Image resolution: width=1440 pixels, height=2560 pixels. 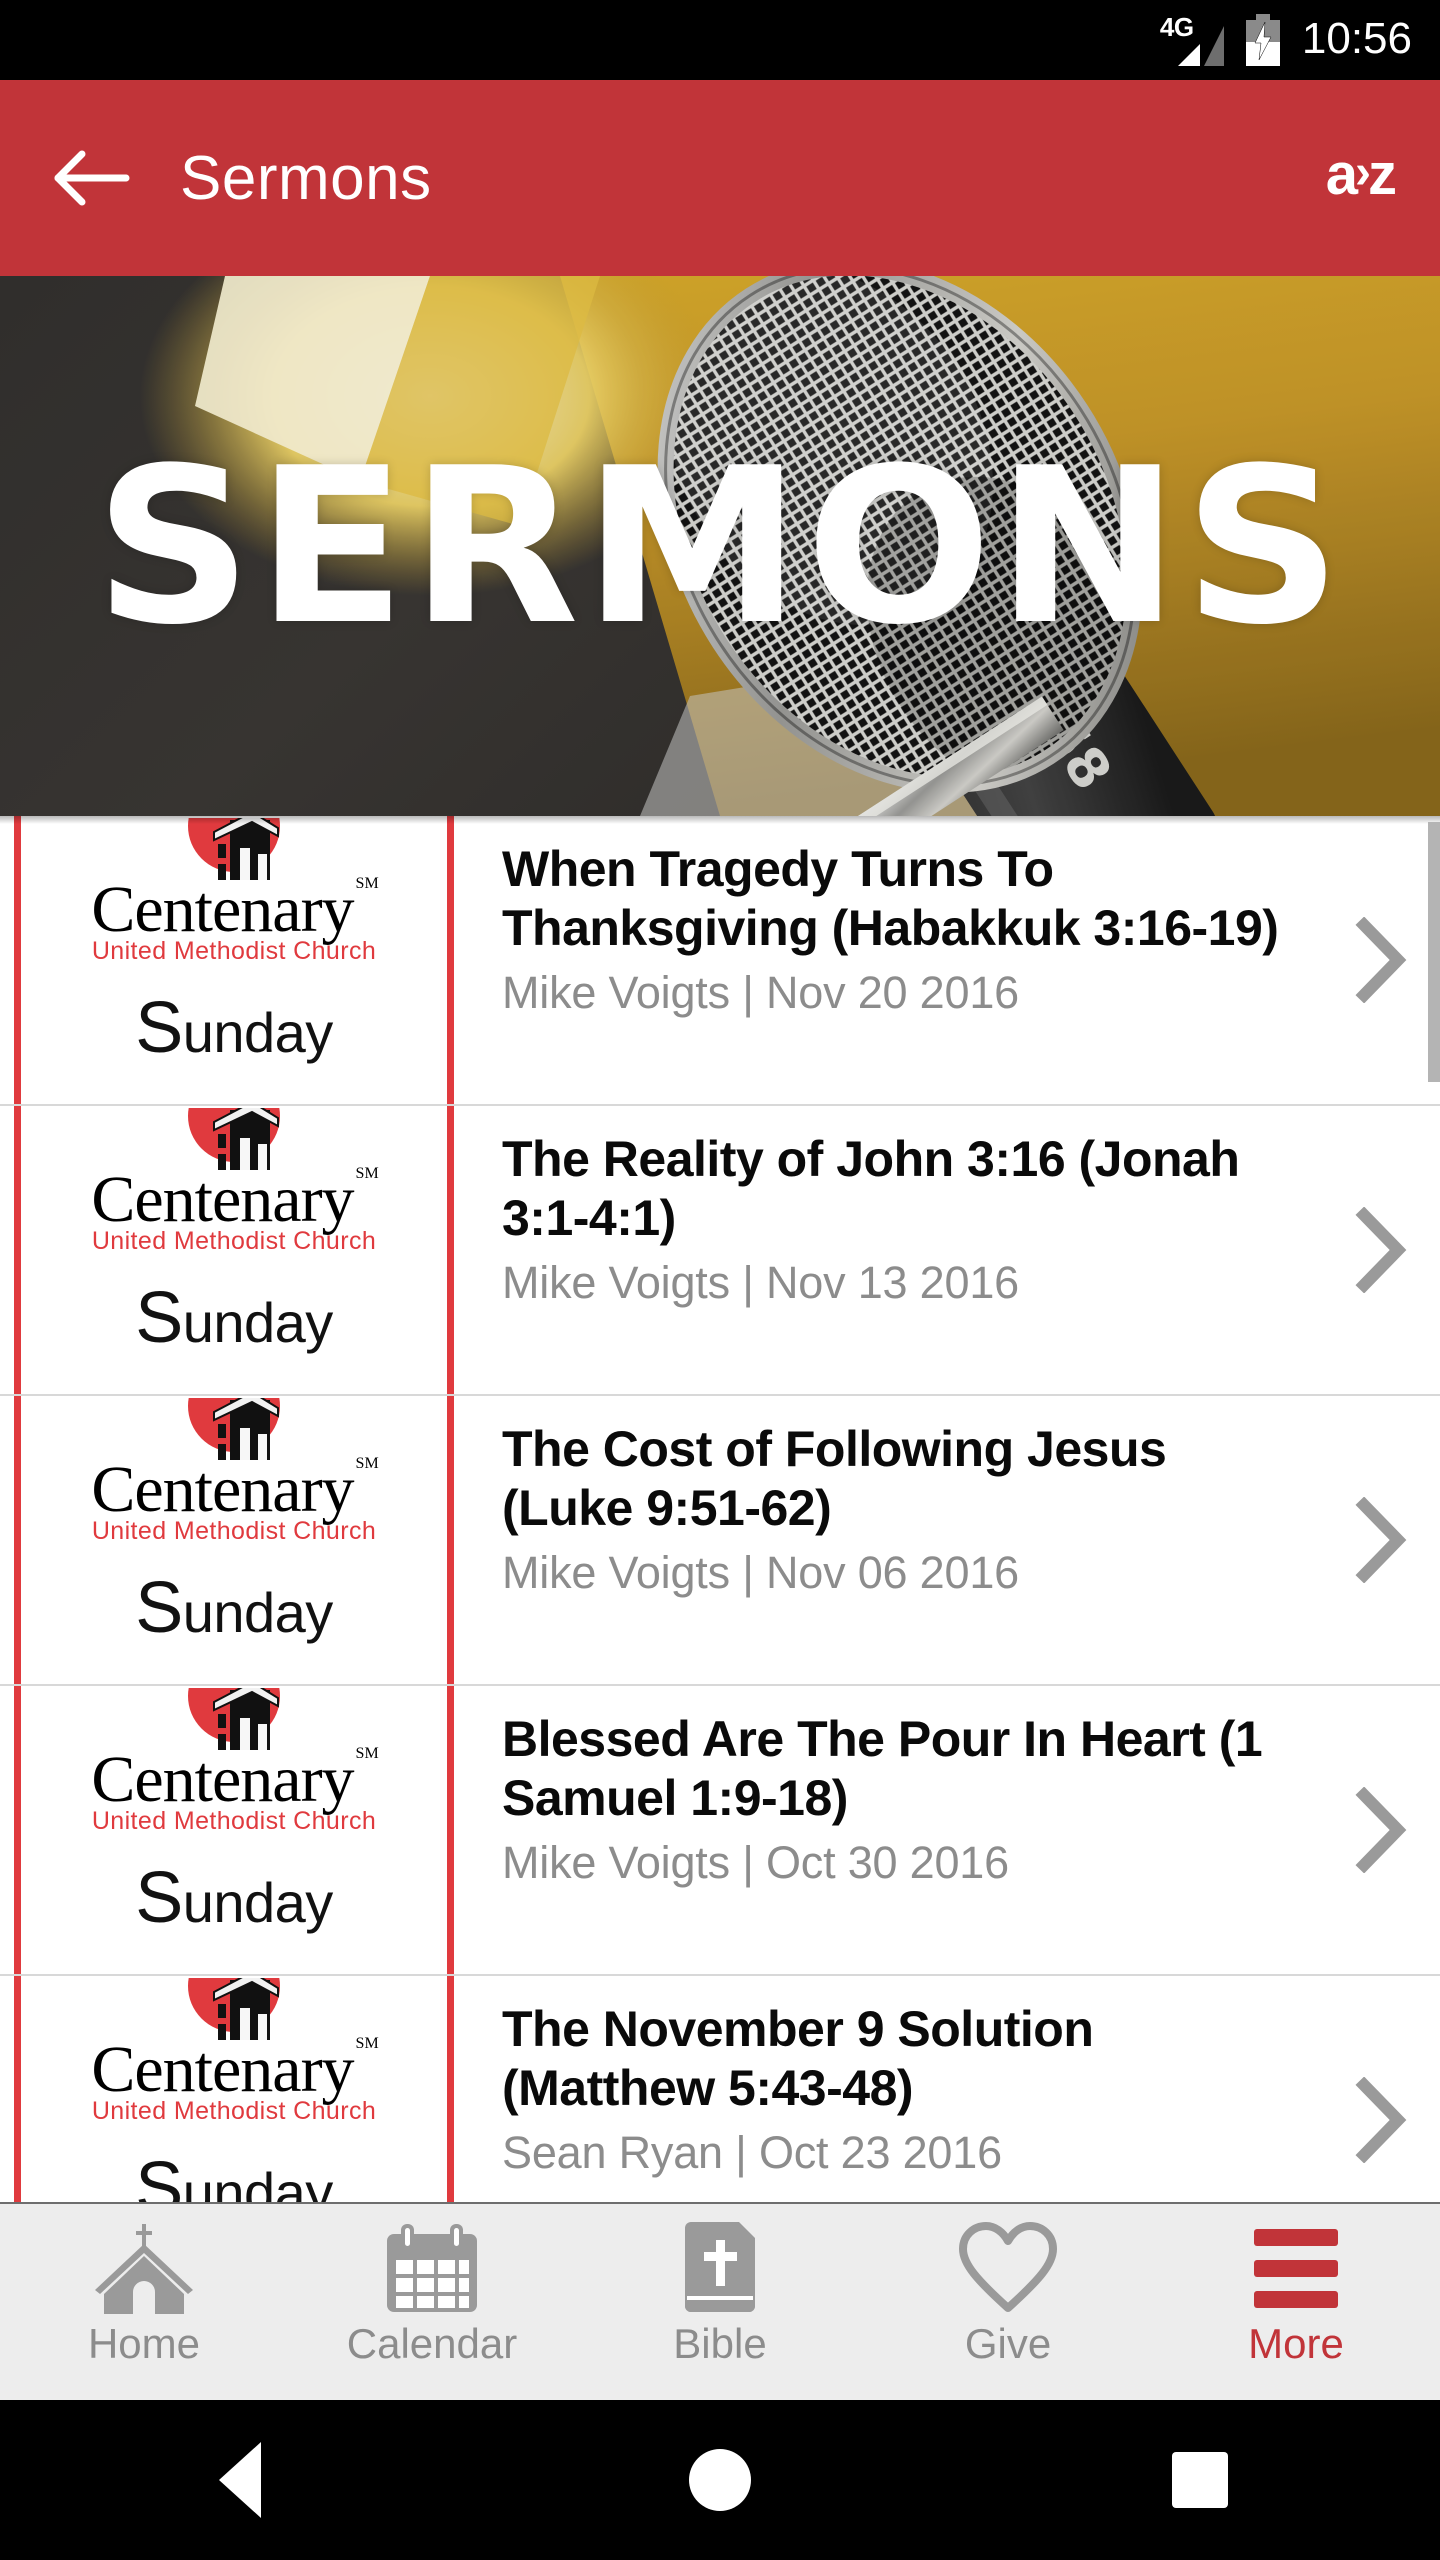 I want to click on battery-charging-icon, so click(x=1262, y=40).